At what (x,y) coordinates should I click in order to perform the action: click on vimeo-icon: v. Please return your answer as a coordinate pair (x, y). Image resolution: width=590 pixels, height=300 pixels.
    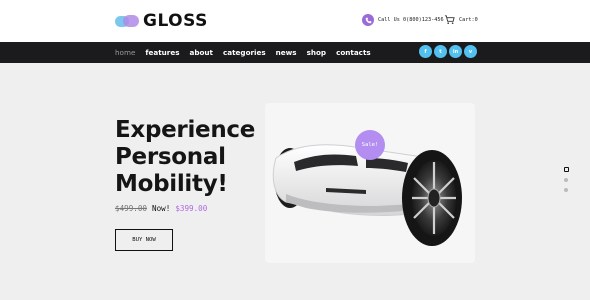
    Looking at the image, I should click on (470, 51).